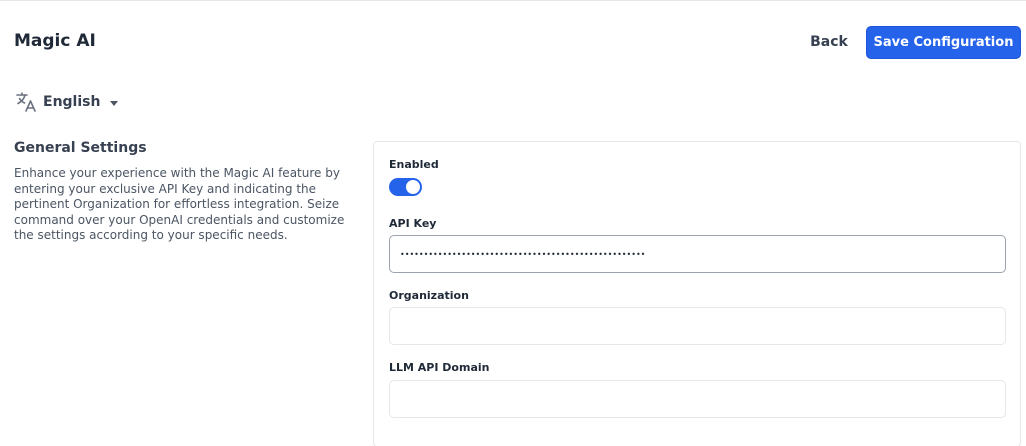  What do you see at coordinates (429, 295) in the screenshot?
I see `organization-label: Organization` at bounding box center [429, 295].